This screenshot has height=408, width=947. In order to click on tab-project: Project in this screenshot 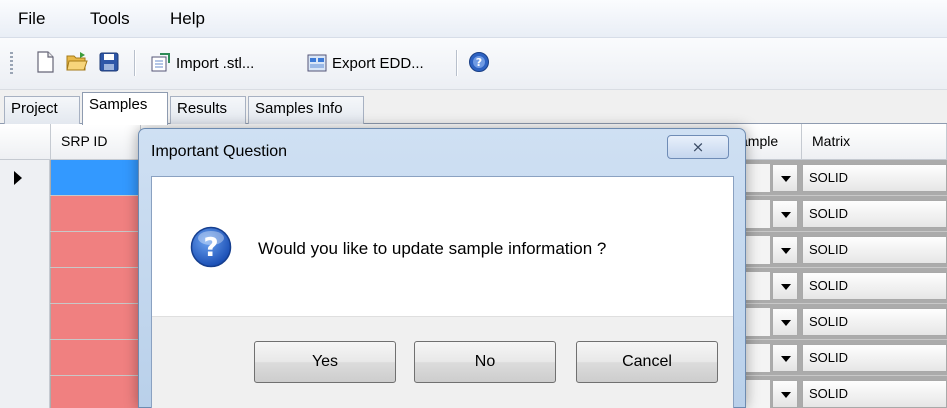, I will do `click(42, 110)`.